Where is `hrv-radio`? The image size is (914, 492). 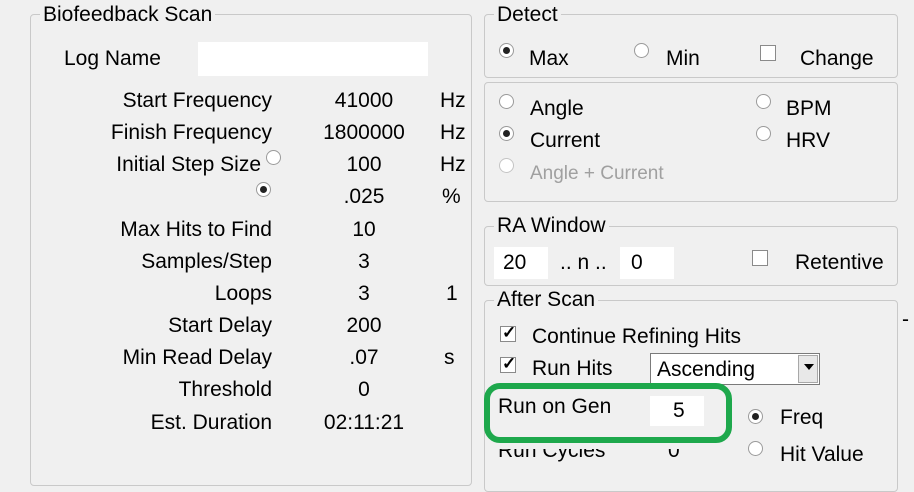
hrv-radio is located at coordinates (763, 133).